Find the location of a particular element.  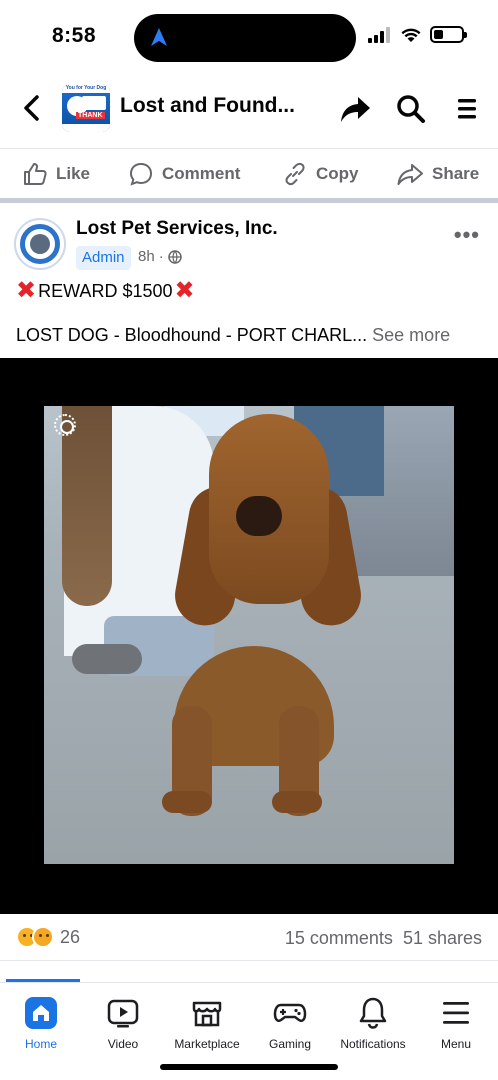

comment-button: Comment is located at coordinates (184, 174).